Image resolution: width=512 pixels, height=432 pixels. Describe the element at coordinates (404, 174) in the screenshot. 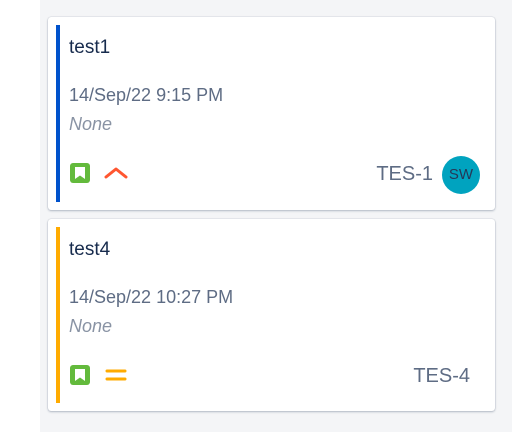

I see `issue-key: TES-1` at that location.